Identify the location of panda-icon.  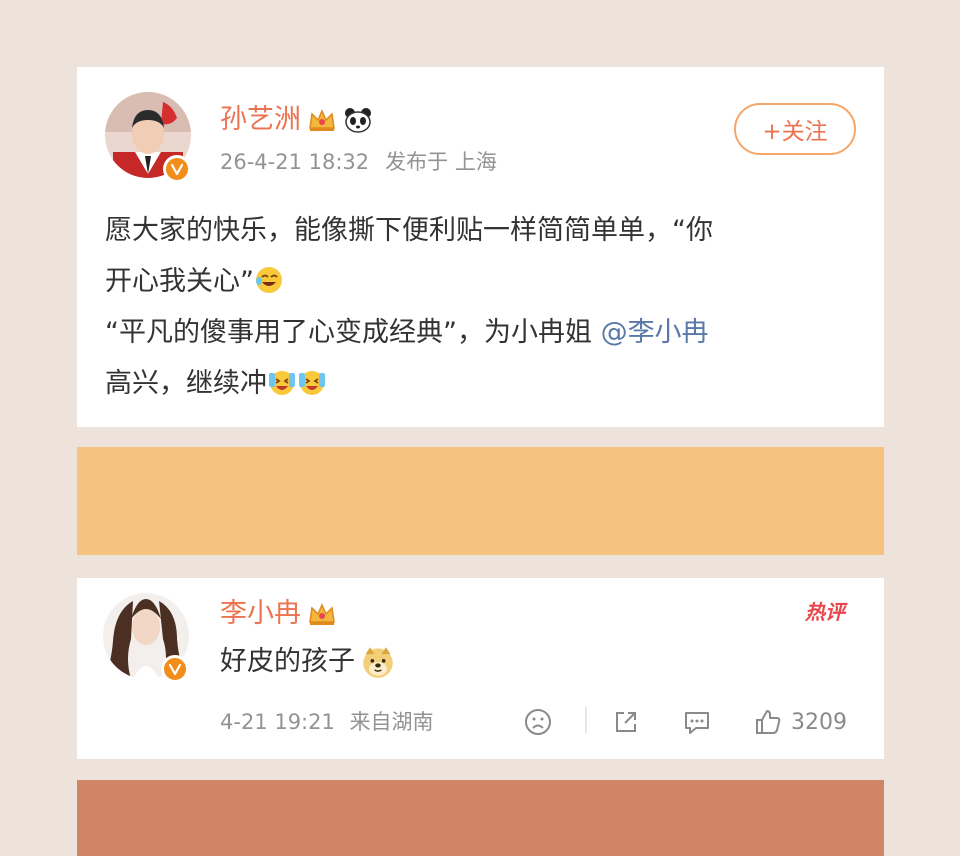
(358, 120).